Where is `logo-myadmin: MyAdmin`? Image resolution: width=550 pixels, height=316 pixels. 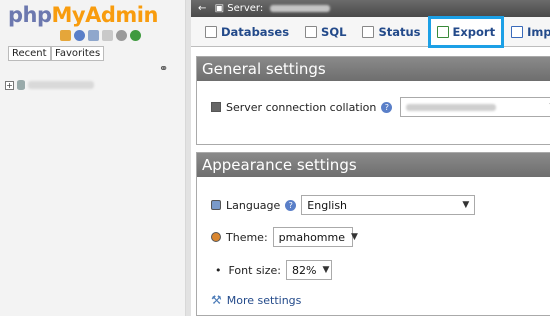
logo-myadmin: MyAdmin is located at coordinates (105, 15).